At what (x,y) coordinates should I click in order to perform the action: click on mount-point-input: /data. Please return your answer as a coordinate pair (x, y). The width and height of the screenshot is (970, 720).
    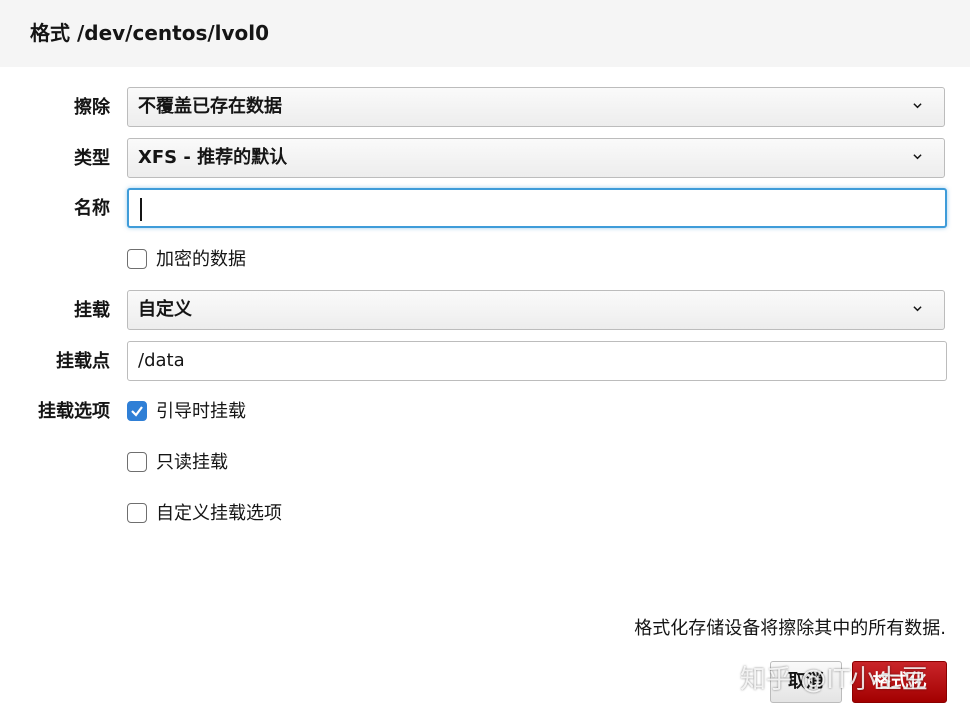
    Looking at the image, I should click on (537, 361).